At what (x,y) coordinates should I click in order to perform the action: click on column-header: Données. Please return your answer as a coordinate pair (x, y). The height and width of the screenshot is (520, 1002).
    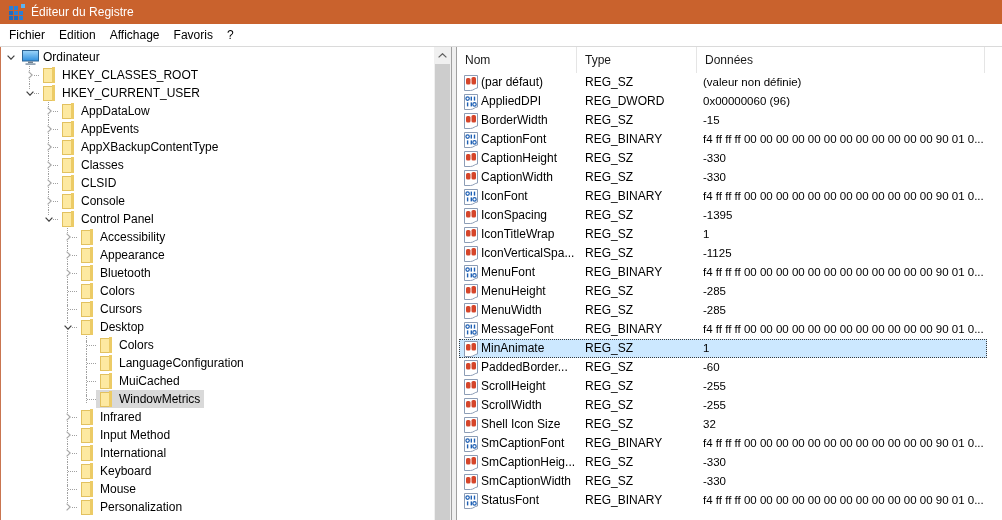
    Looking at the image, I should click on (841, 60).